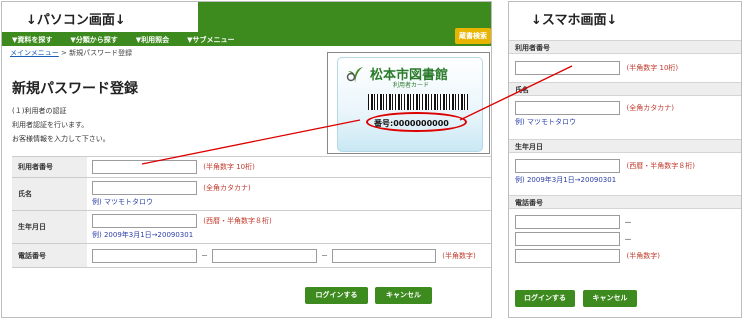 The width and height of the screenshot is (744, 320). I want to click on sp-birthdate-input, so click(567, 166).